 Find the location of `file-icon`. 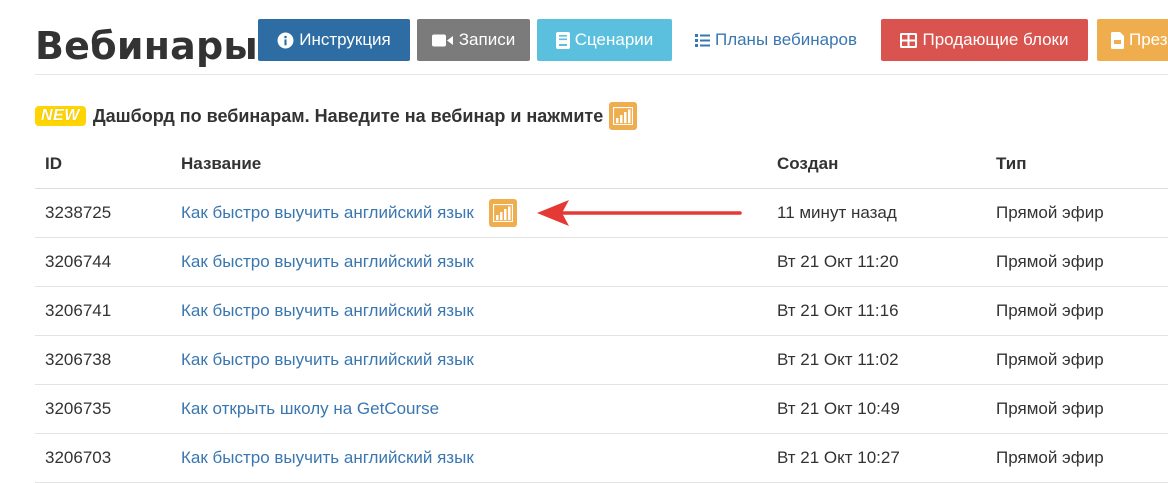

file-icon is located at coordinates (1117, 40).